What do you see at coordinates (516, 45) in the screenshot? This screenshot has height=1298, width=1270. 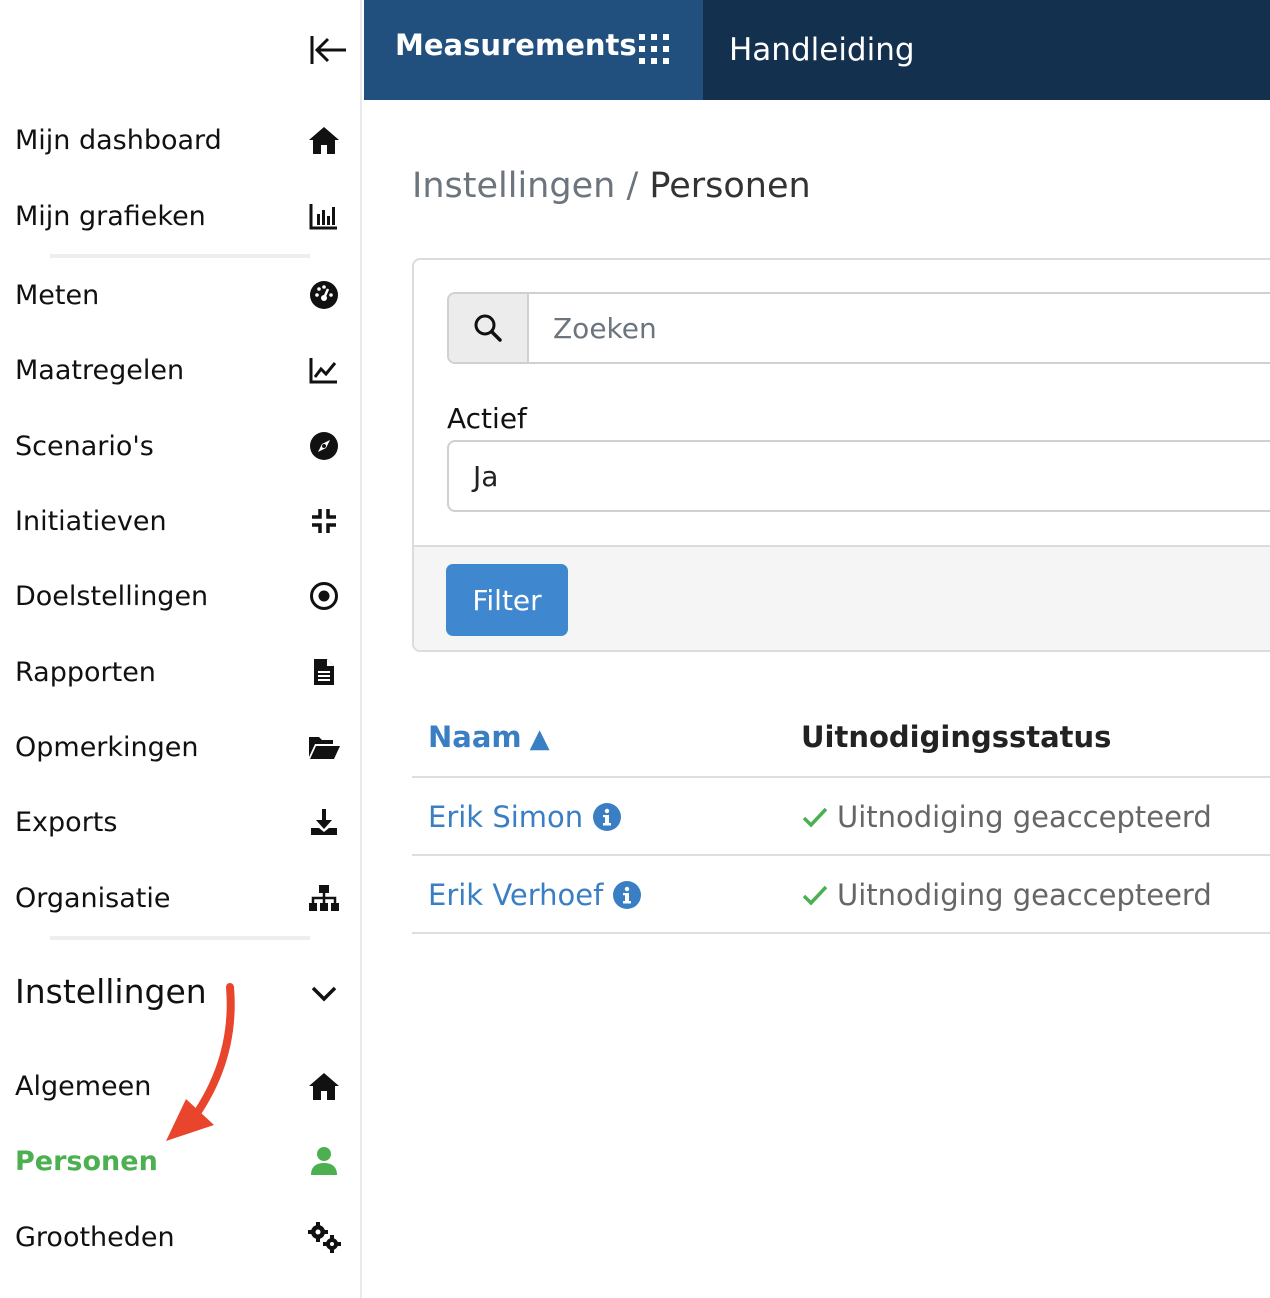 I see `brand-label: Measurements` at bounding box center [516, 45].